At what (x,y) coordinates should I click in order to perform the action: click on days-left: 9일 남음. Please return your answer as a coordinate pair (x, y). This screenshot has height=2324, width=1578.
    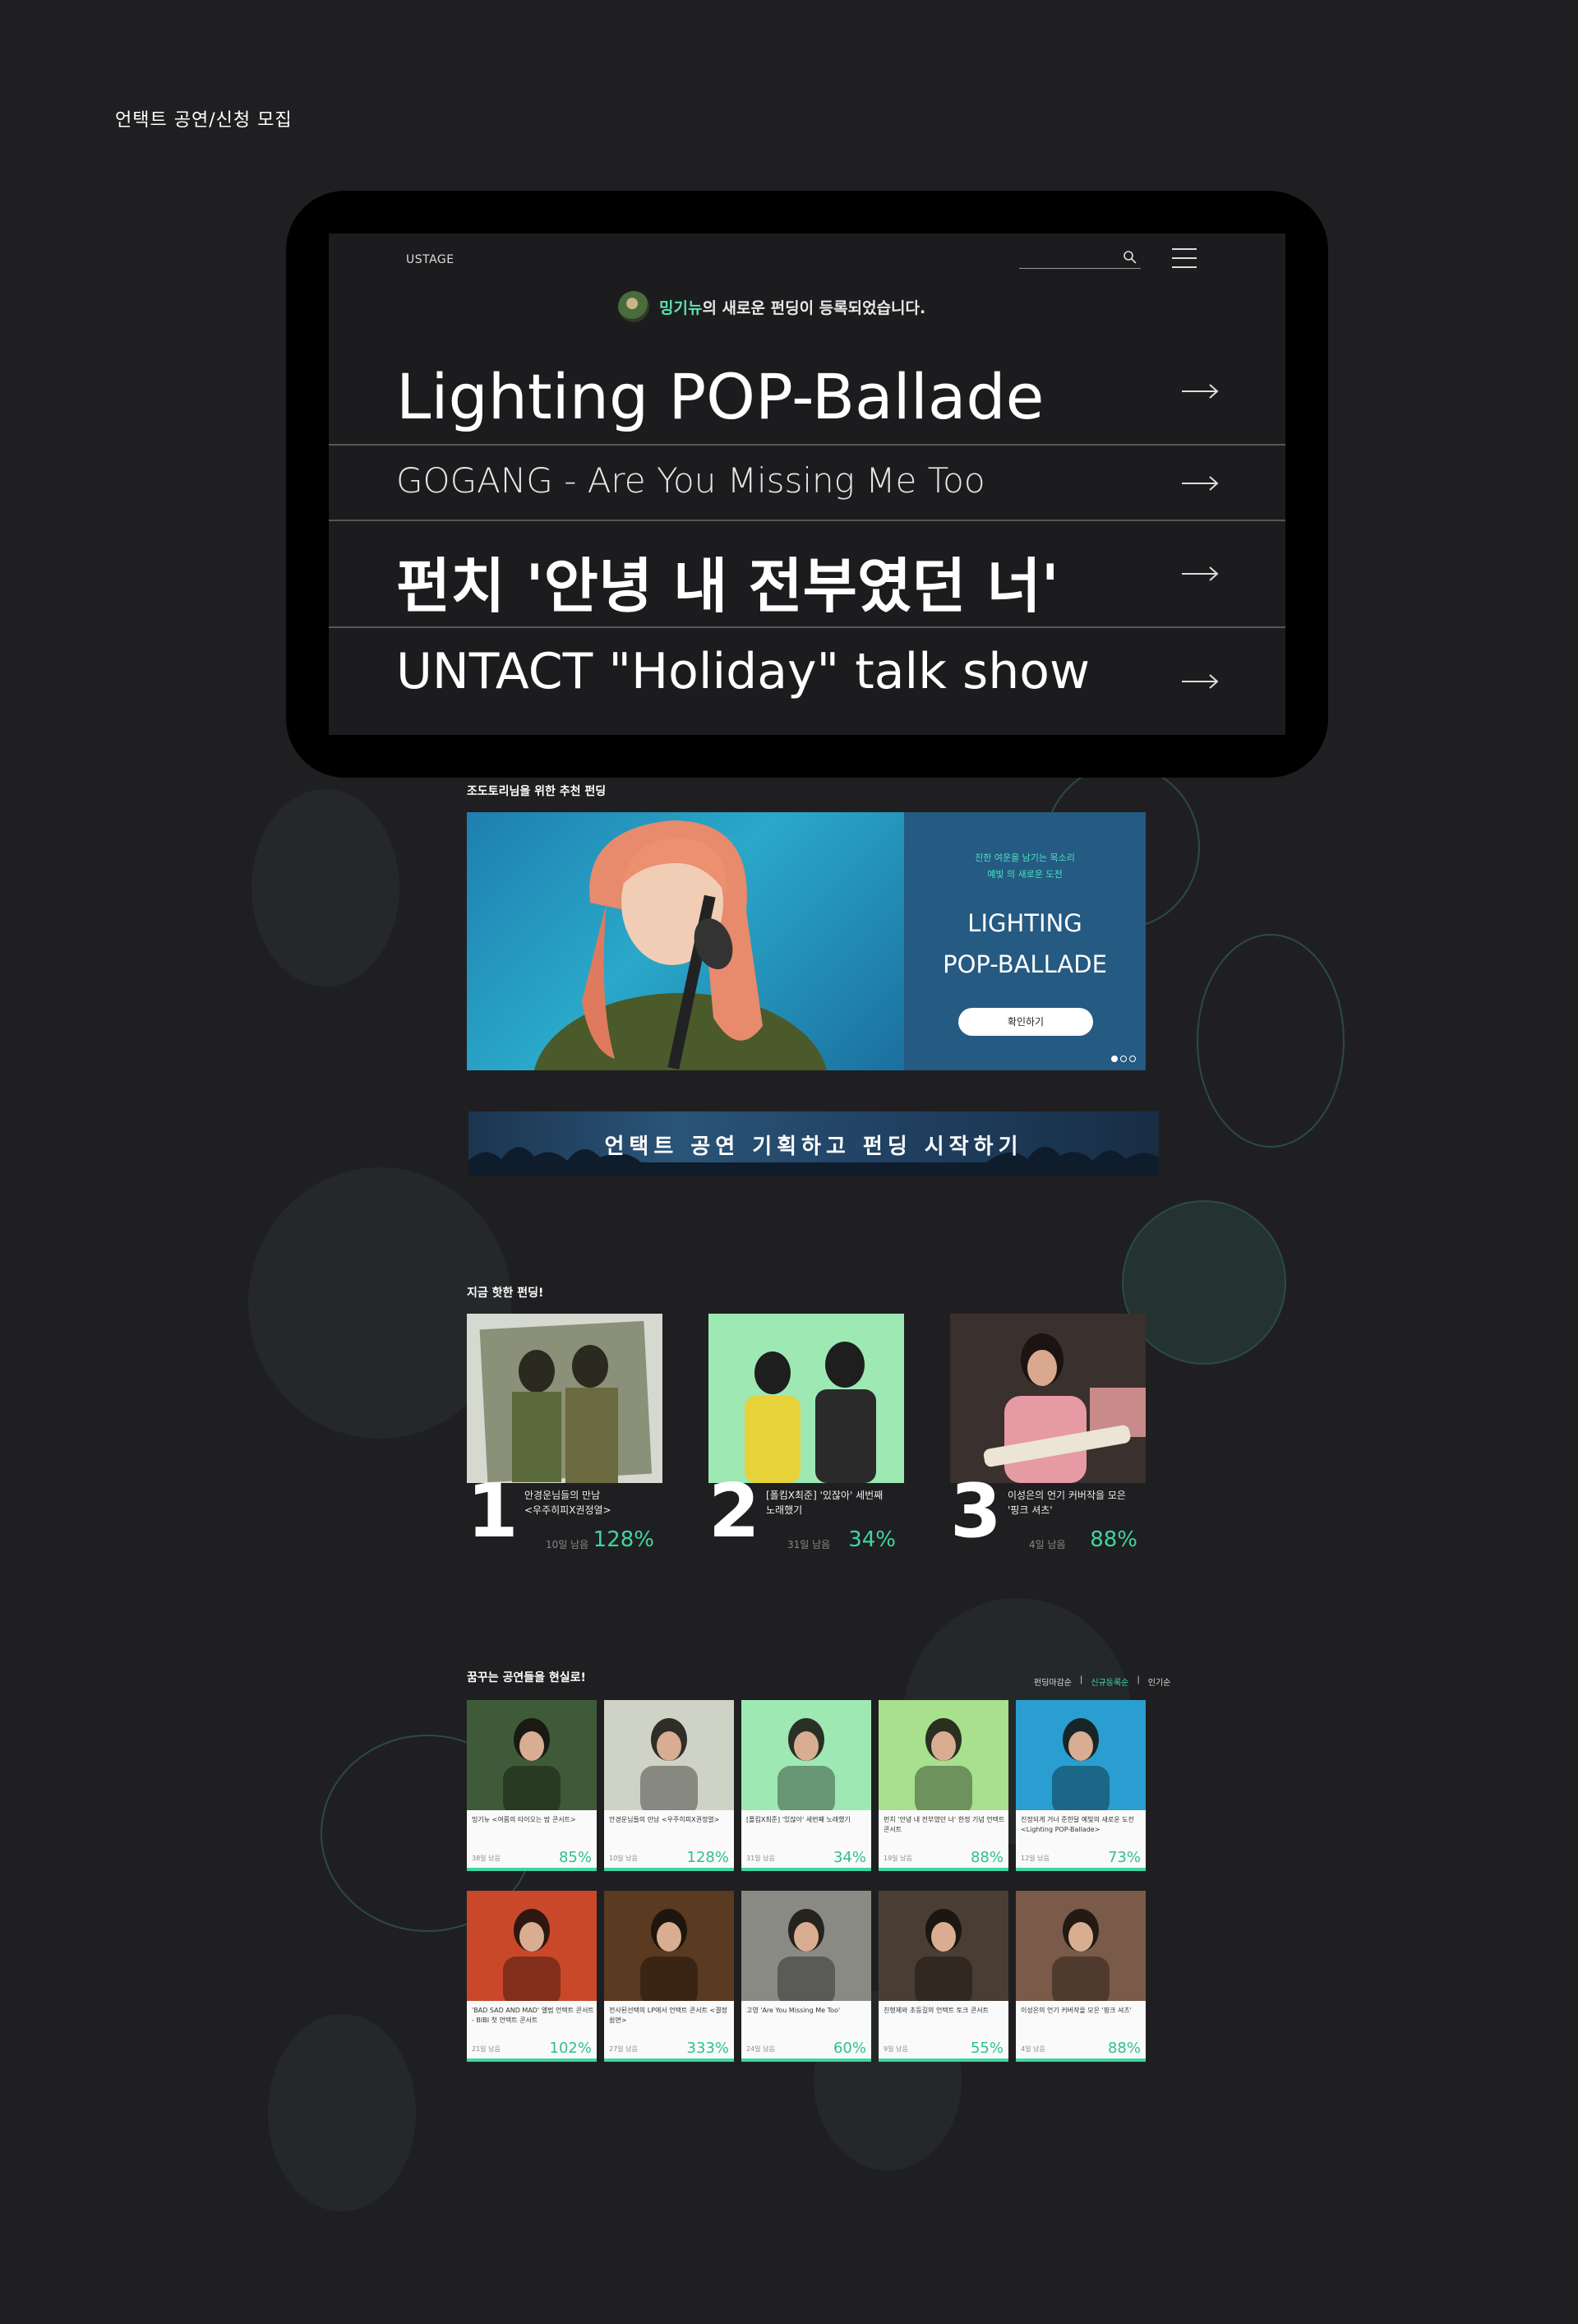
    Looking at the image, I should click on (896, 2049).